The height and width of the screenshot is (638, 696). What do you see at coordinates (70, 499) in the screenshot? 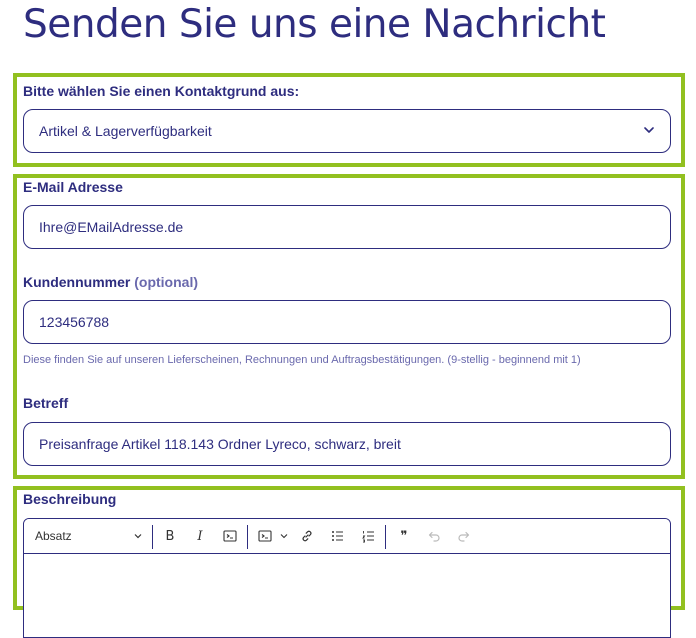
I see `description-label: Beschreibung` at bounding box center [70, 499].